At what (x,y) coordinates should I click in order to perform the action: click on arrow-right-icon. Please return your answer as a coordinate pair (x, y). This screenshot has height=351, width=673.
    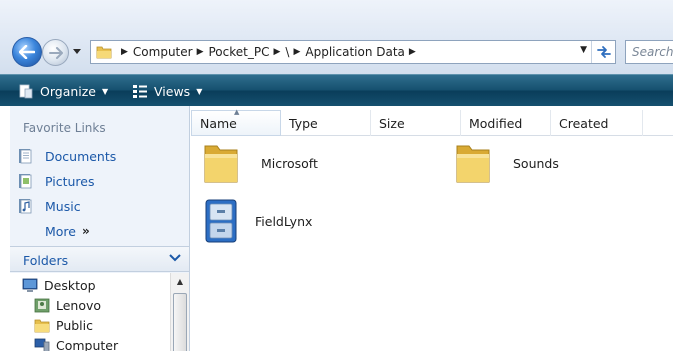
    Looking at the image, I should click on (55, 52).